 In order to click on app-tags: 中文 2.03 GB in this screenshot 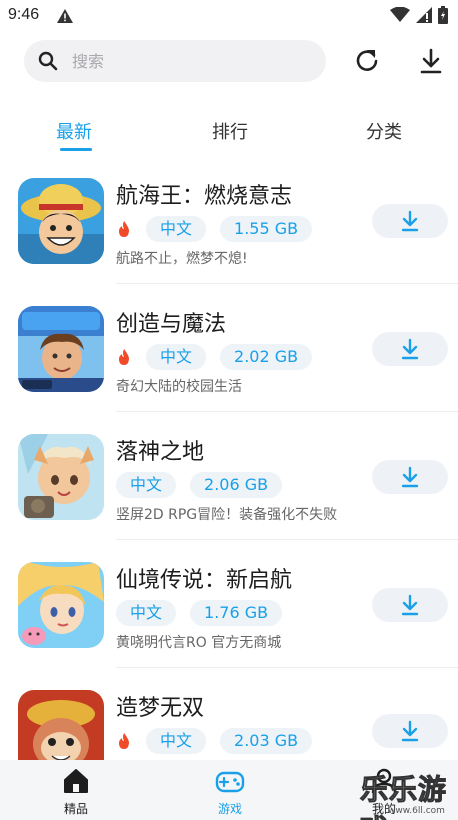, I will do `click(221, 741)`.